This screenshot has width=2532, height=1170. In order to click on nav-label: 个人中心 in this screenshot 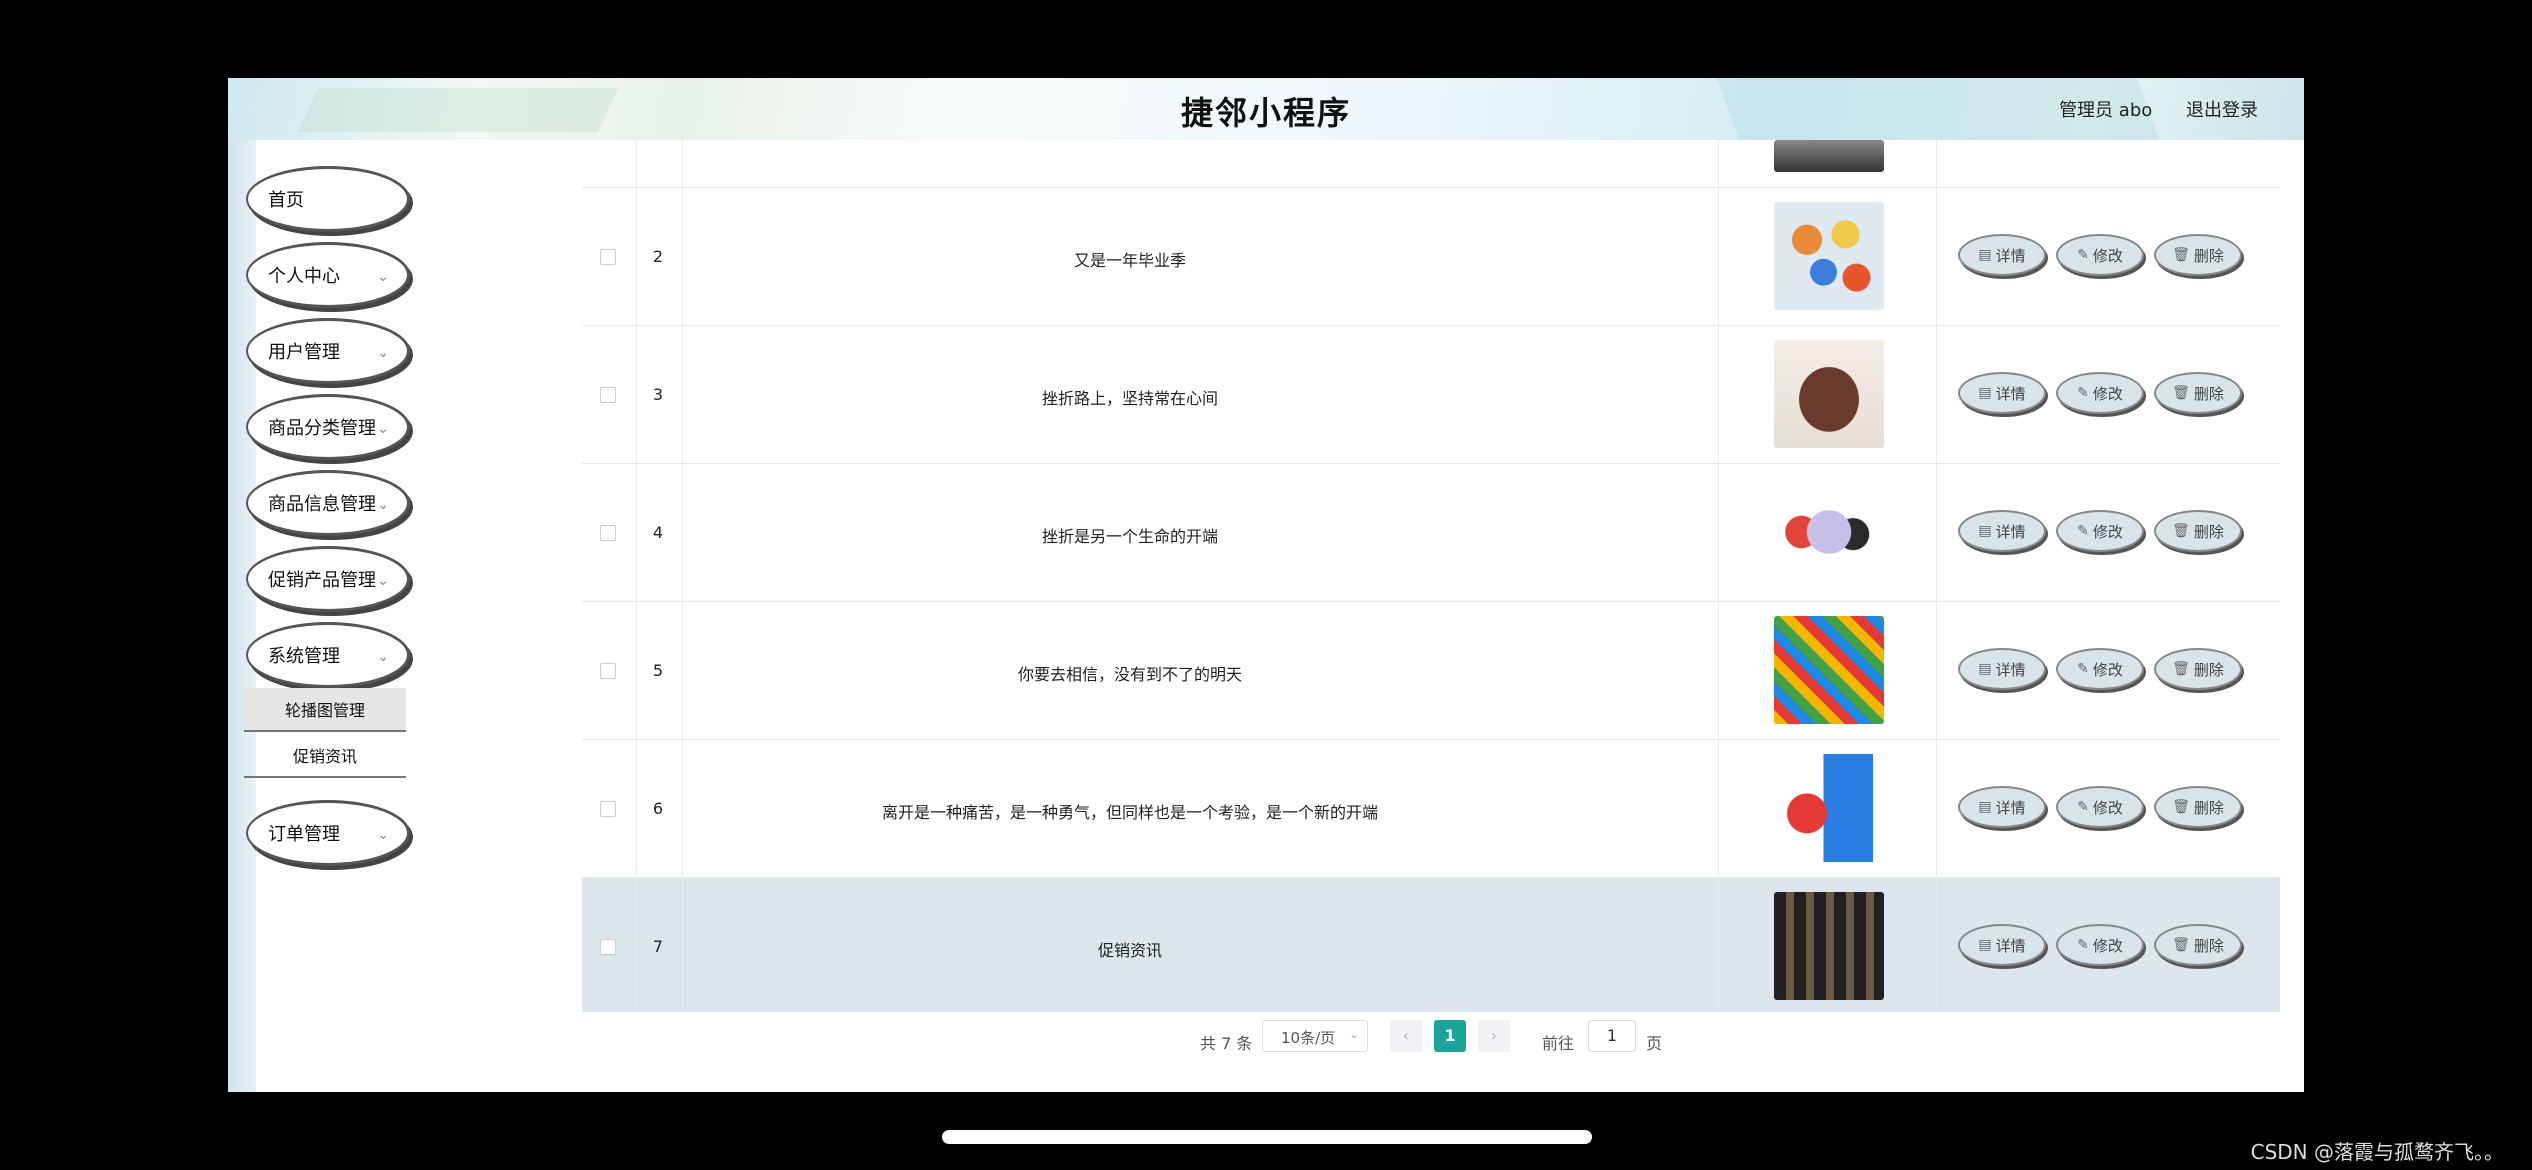, I will do `click(304, 276)`.